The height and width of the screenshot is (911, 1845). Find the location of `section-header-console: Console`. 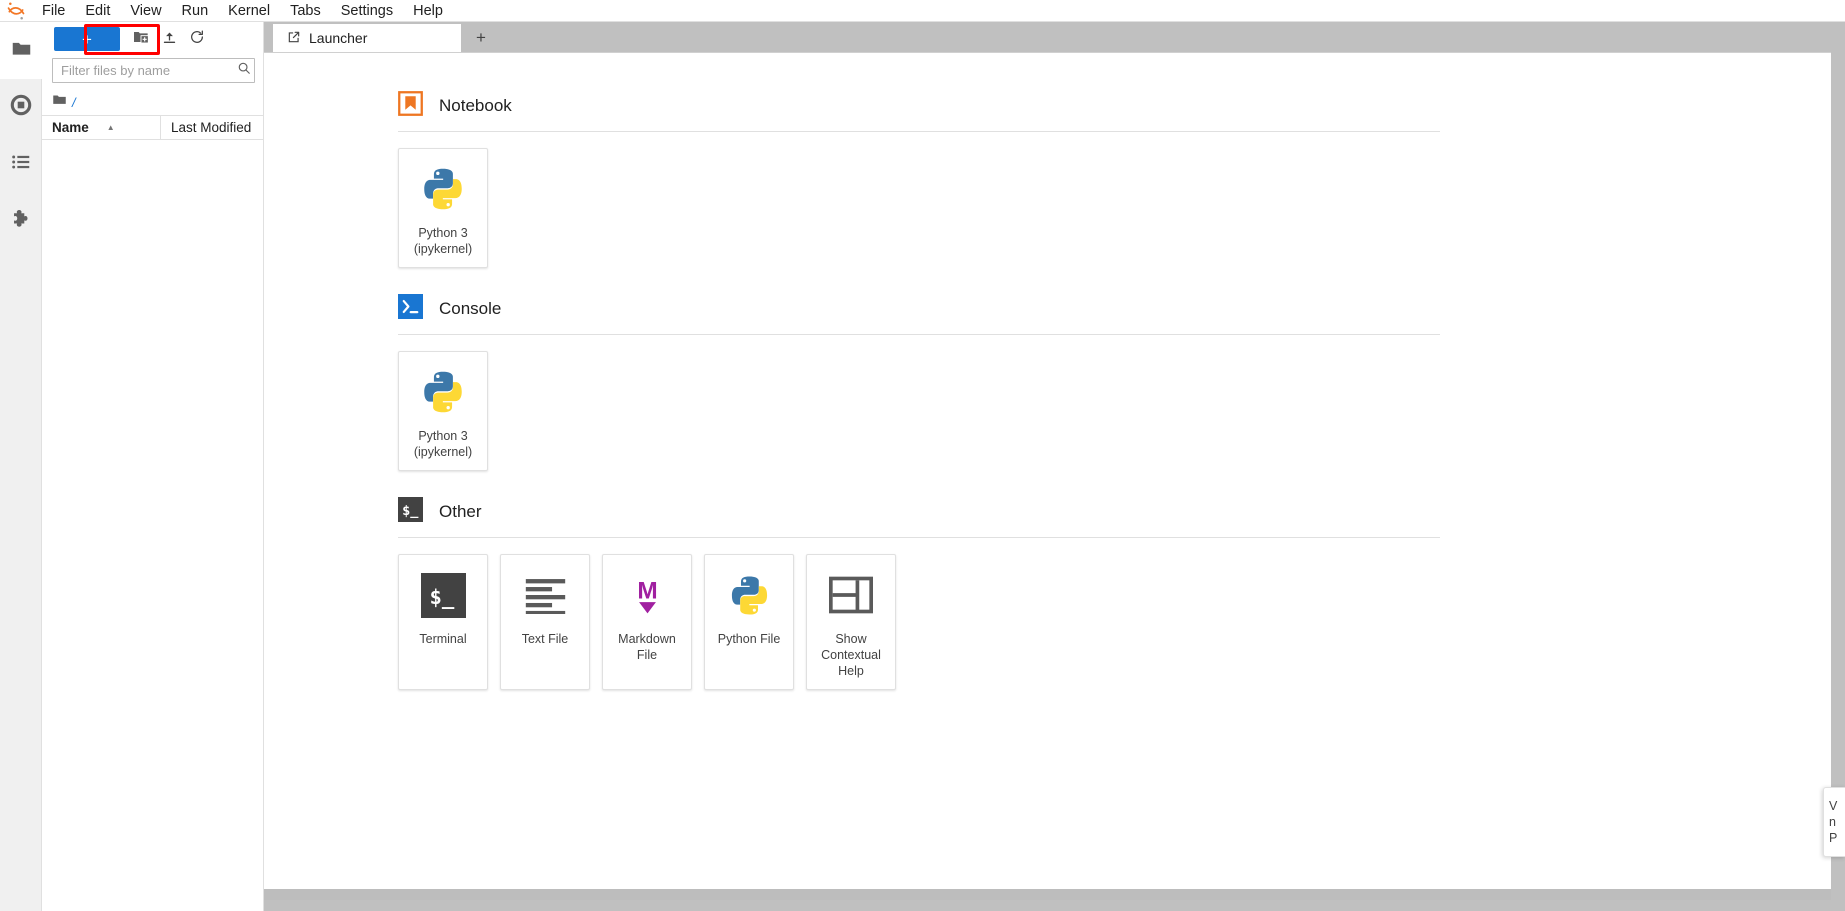

section-header-console: Console is located at coordinates (1114, 309).